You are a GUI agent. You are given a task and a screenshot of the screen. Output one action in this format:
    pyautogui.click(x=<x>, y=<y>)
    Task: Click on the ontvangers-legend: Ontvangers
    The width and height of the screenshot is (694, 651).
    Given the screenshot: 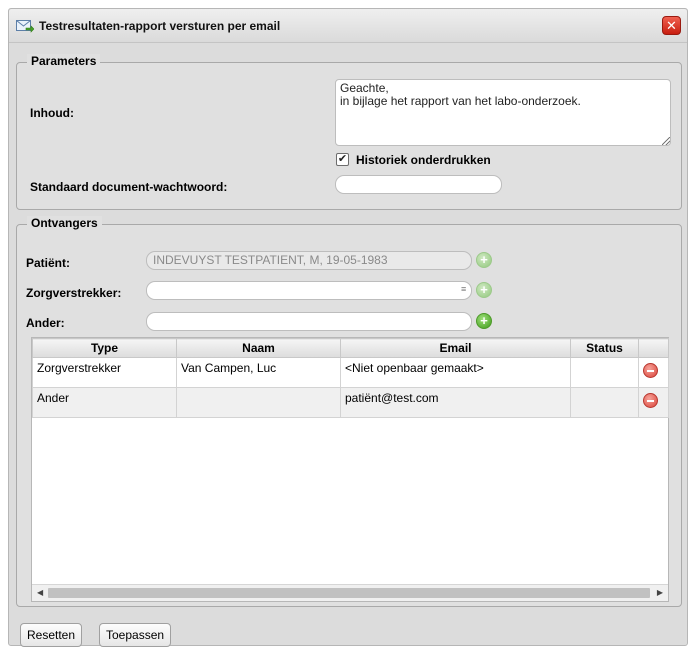 What is the action you would take?
    pyautogui.click(x=64, y=223)
    